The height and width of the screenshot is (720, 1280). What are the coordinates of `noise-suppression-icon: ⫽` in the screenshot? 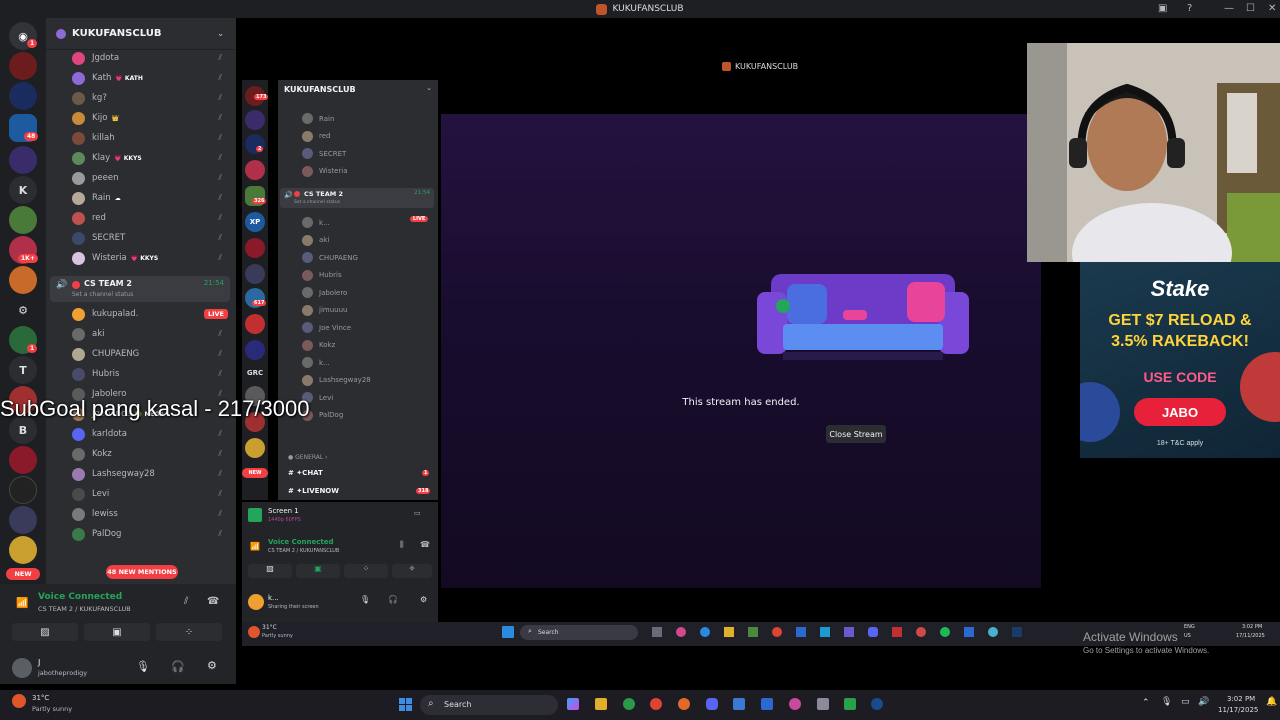 It's located at (186, 601).